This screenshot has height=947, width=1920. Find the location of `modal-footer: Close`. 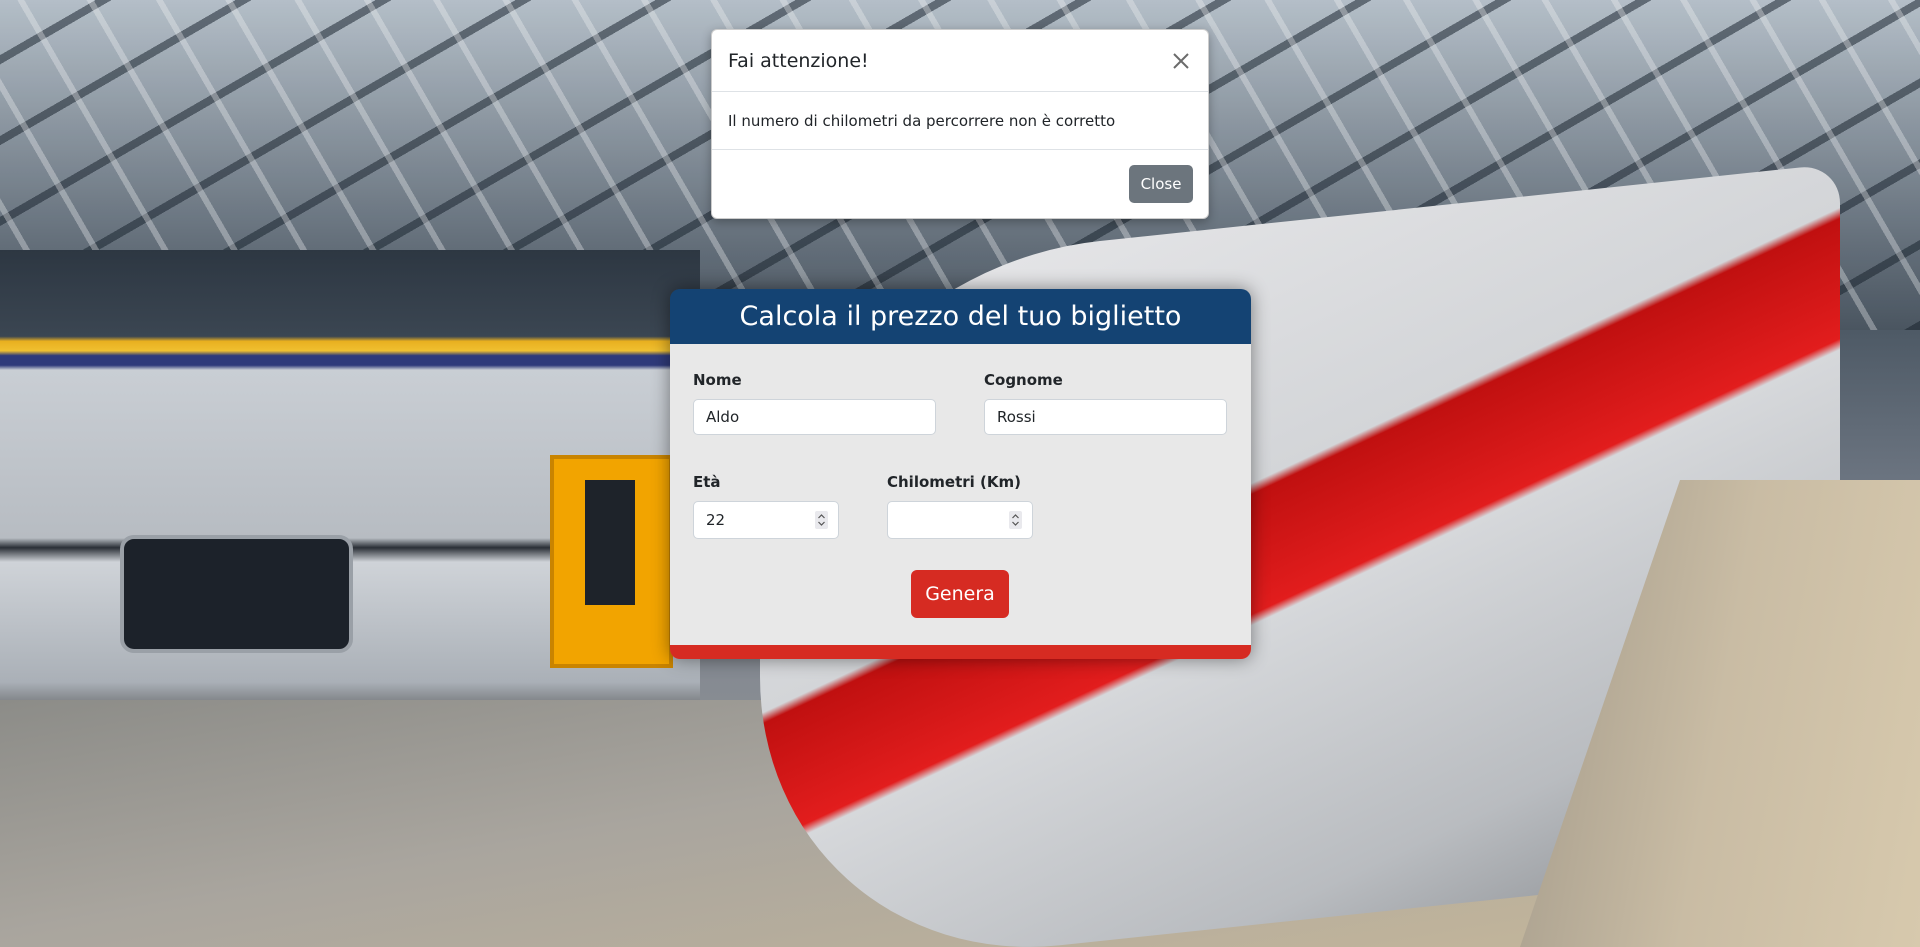

modal-footer: Close is located at coordinates (960, 184).